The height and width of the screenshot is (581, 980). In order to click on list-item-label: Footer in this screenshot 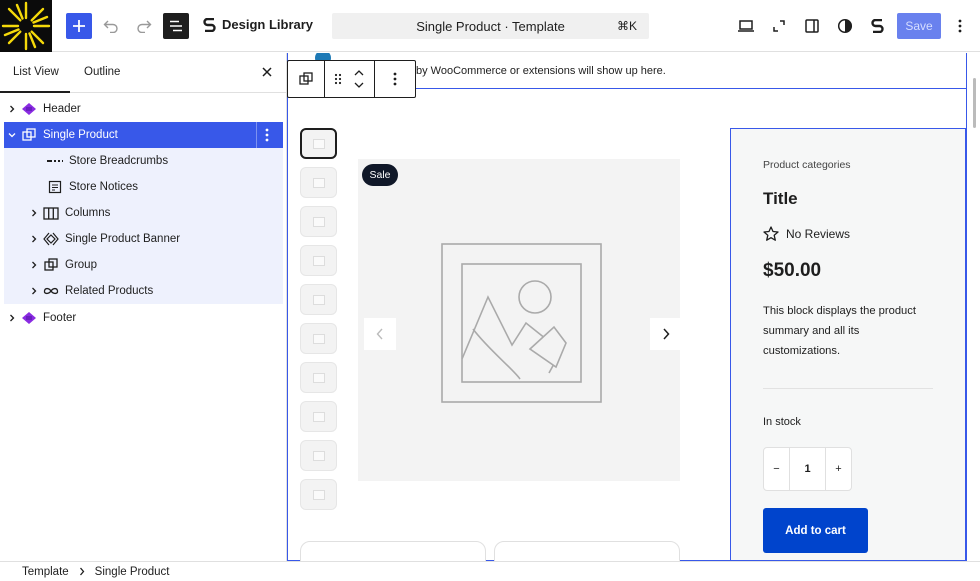, I will do `click(60, 318)`.